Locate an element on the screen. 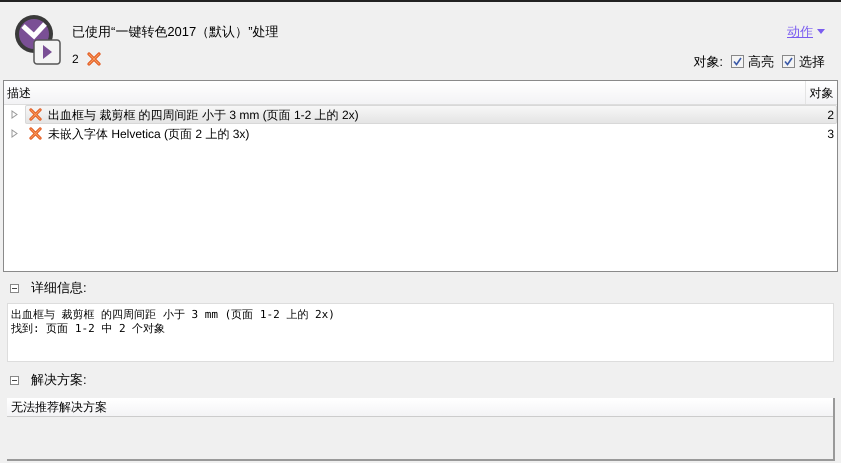 Image resolution: width=841 pixels, height=463 pixels. object-count: 2 is located at coordinates (831, 115).